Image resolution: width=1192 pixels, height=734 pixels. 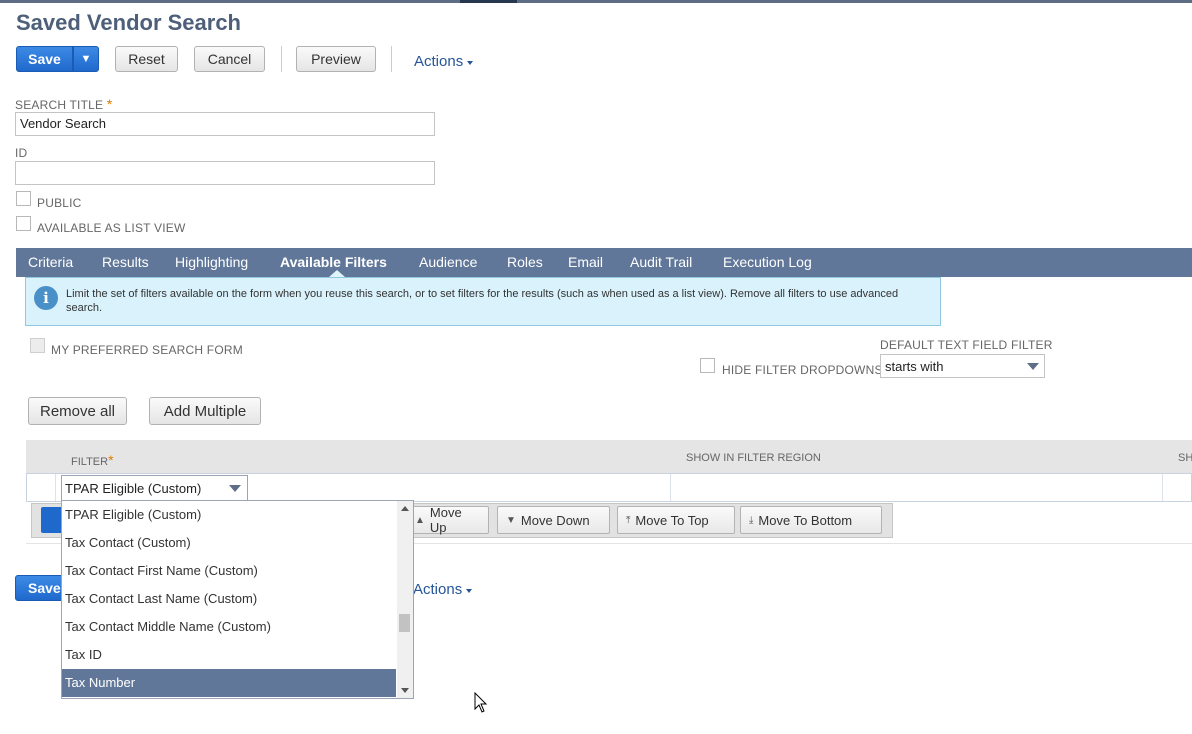 I want to click on preferred-search-form-checkbox, so click(x=37, y=345).